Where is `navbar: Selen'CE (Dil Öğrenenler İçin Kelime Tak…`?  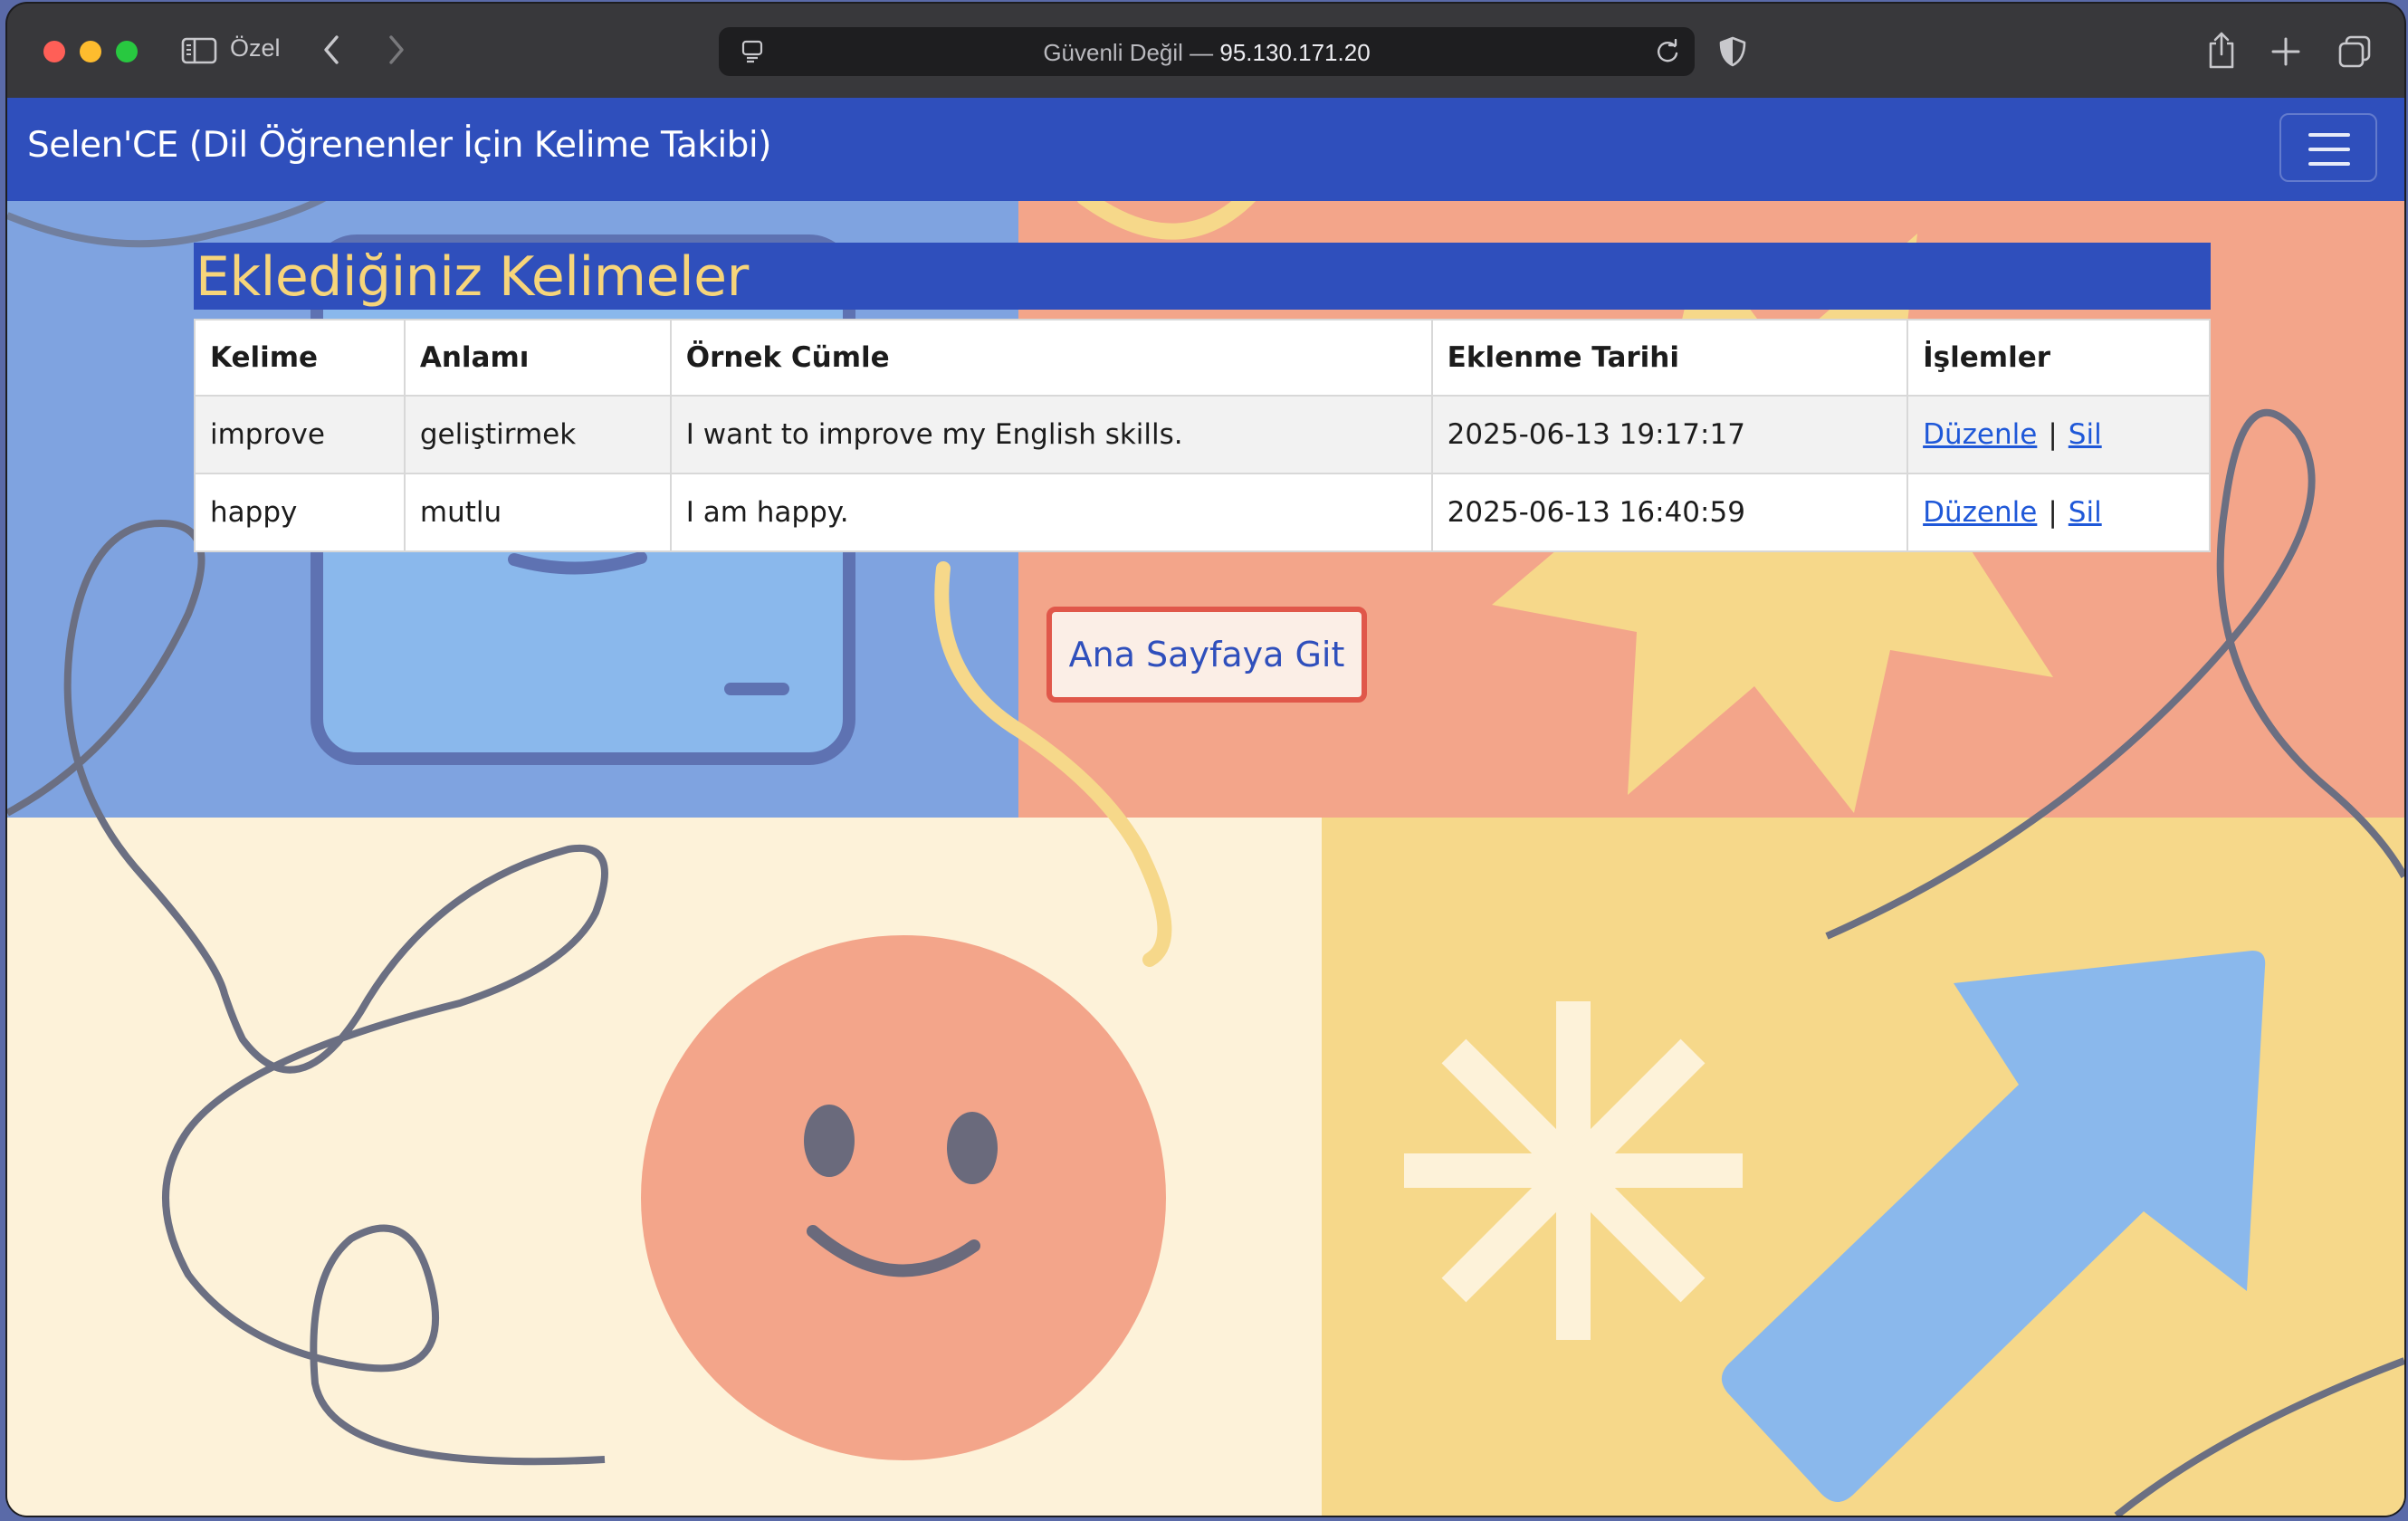 navbar: Selen'CE (Dil Öğrenenler İçin Kelime Tak… is located at coordinates (1205, 149).